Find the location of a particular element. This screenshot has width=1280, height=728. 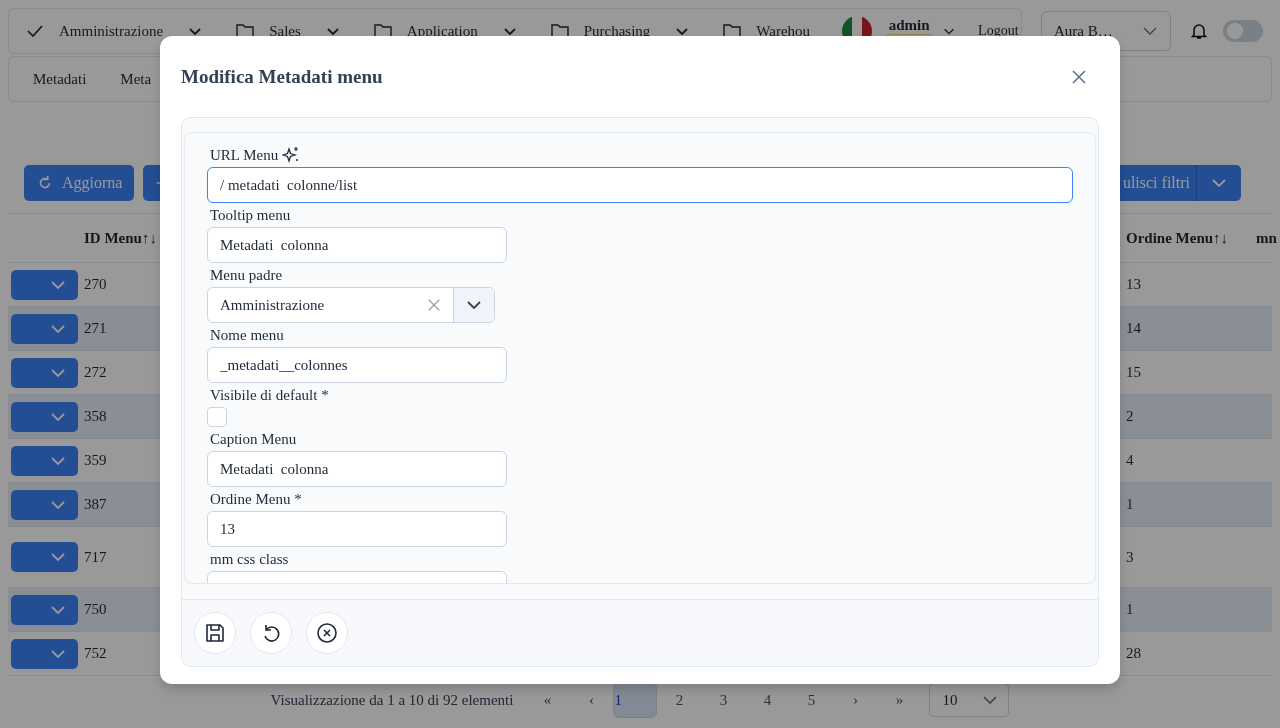

logout-link: Logout is located at coordinates (998, 31).